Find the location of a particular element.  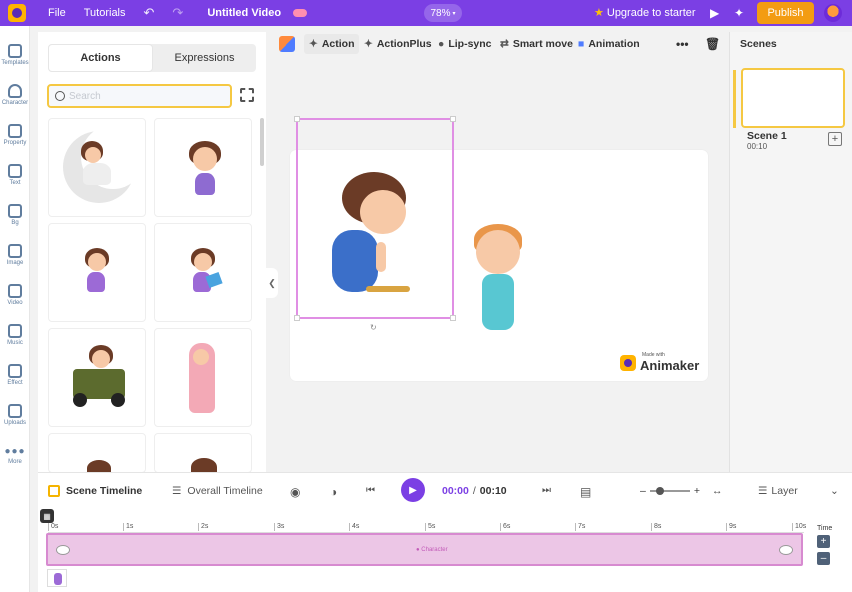

action-thumbnail-bunny-costume is located at coordinates (203, 377).